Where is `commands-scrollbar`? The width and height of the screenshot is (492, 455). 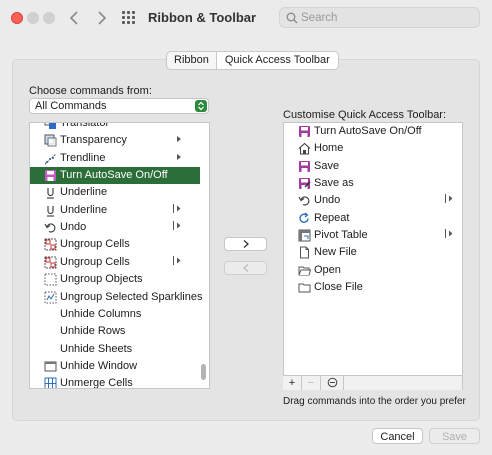
commands-scrollbar is located at coordinates (203, 256).